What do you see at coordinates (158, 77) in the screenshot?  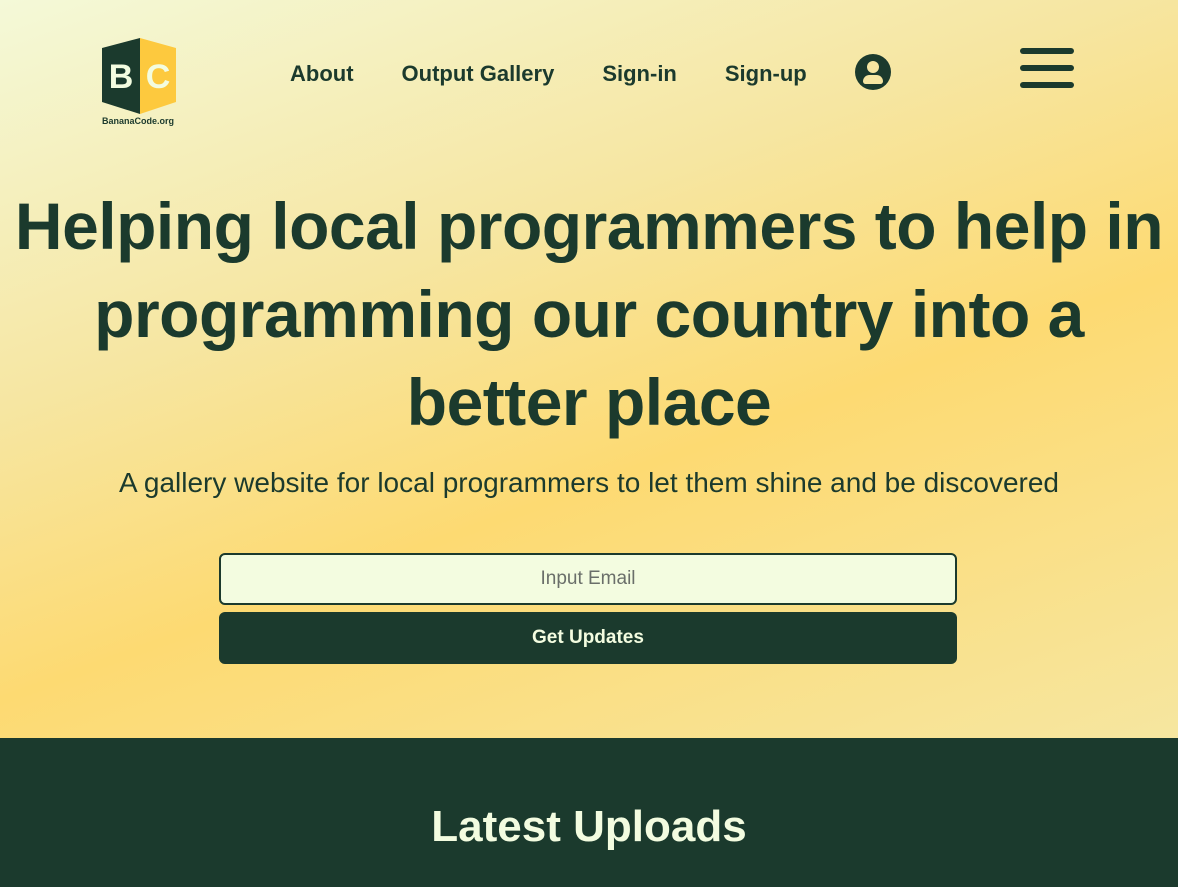 I see `svg-text: C` at bounding box center [158, 77].